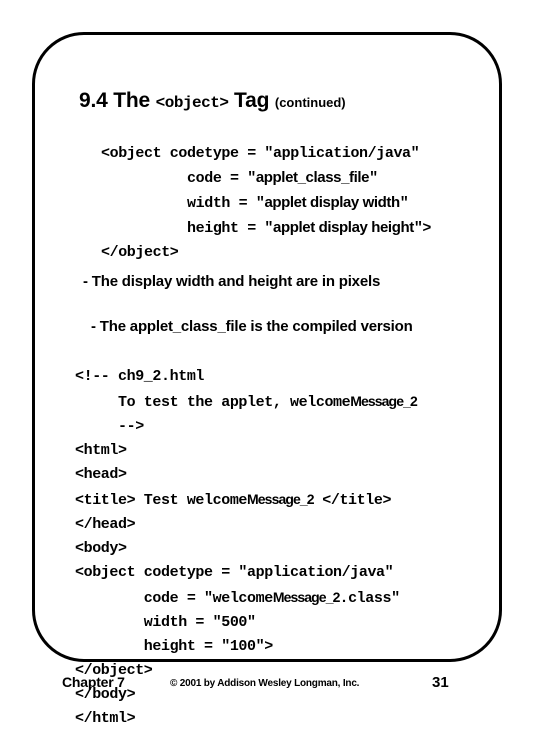  Describe the element at coordinates (178, 178) in the screenshot. I see `syntax-line-2-label: code = "` at that location.